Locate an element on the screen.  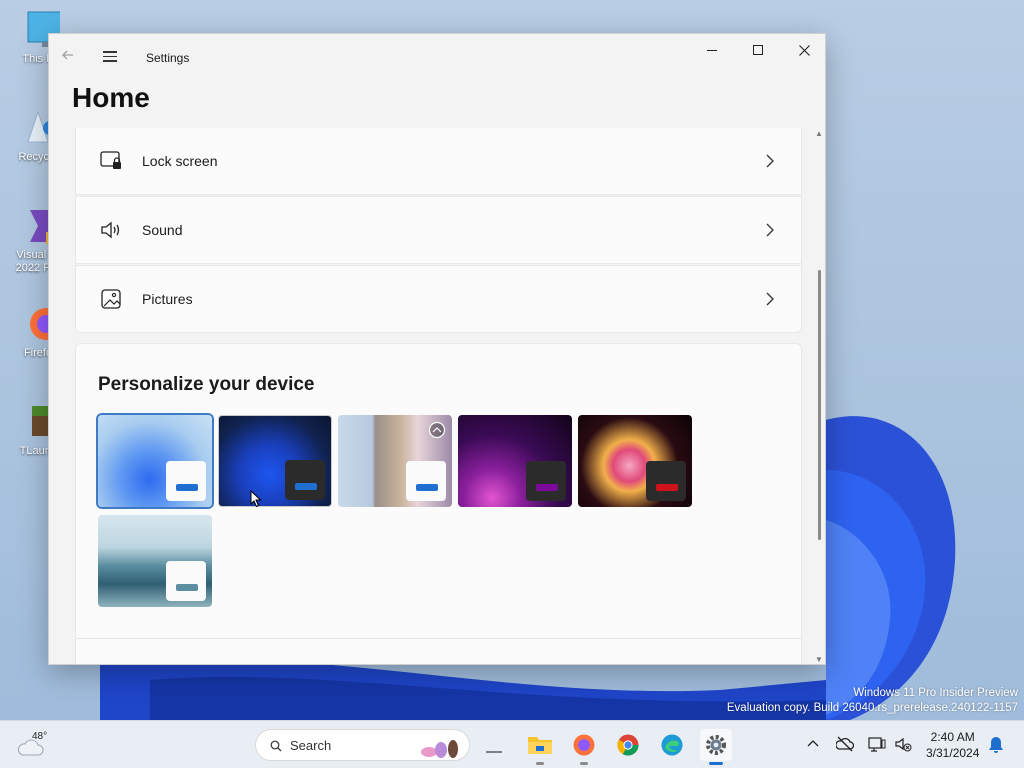
row-label: Sound is located at coordinates (162, 230).